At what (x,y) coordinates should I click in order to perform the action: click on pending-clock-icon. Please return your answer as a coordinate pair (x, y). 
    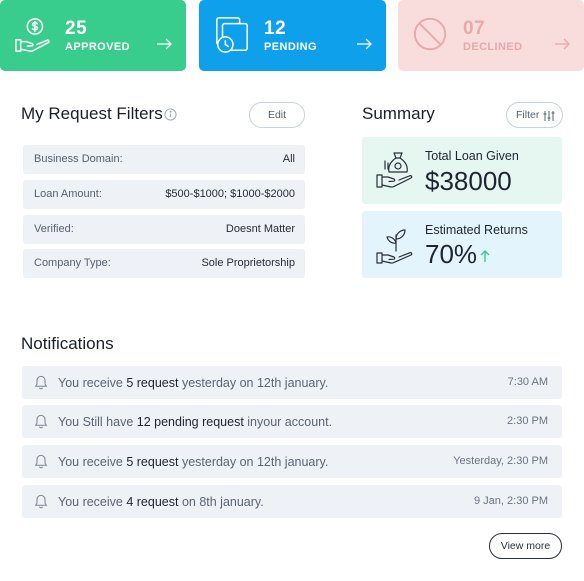
    Looking at the image, I should click on (232, 35).